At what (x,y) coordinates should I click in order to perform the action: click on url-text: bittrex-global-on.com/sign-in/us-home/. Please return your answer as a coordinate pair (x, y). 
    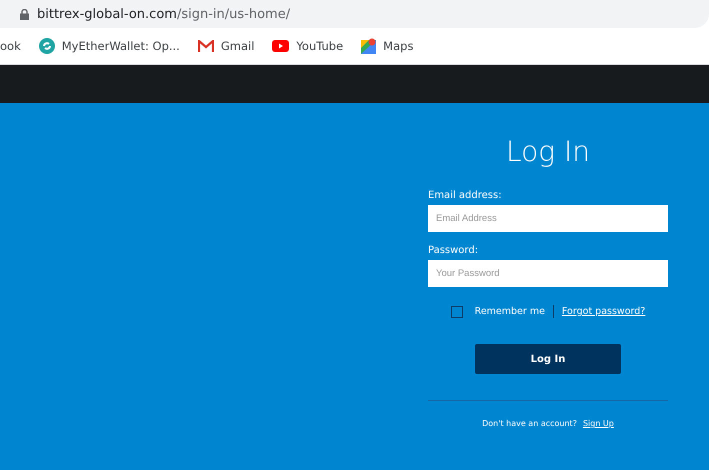
    Looking at the image, I should click on (163, 14).